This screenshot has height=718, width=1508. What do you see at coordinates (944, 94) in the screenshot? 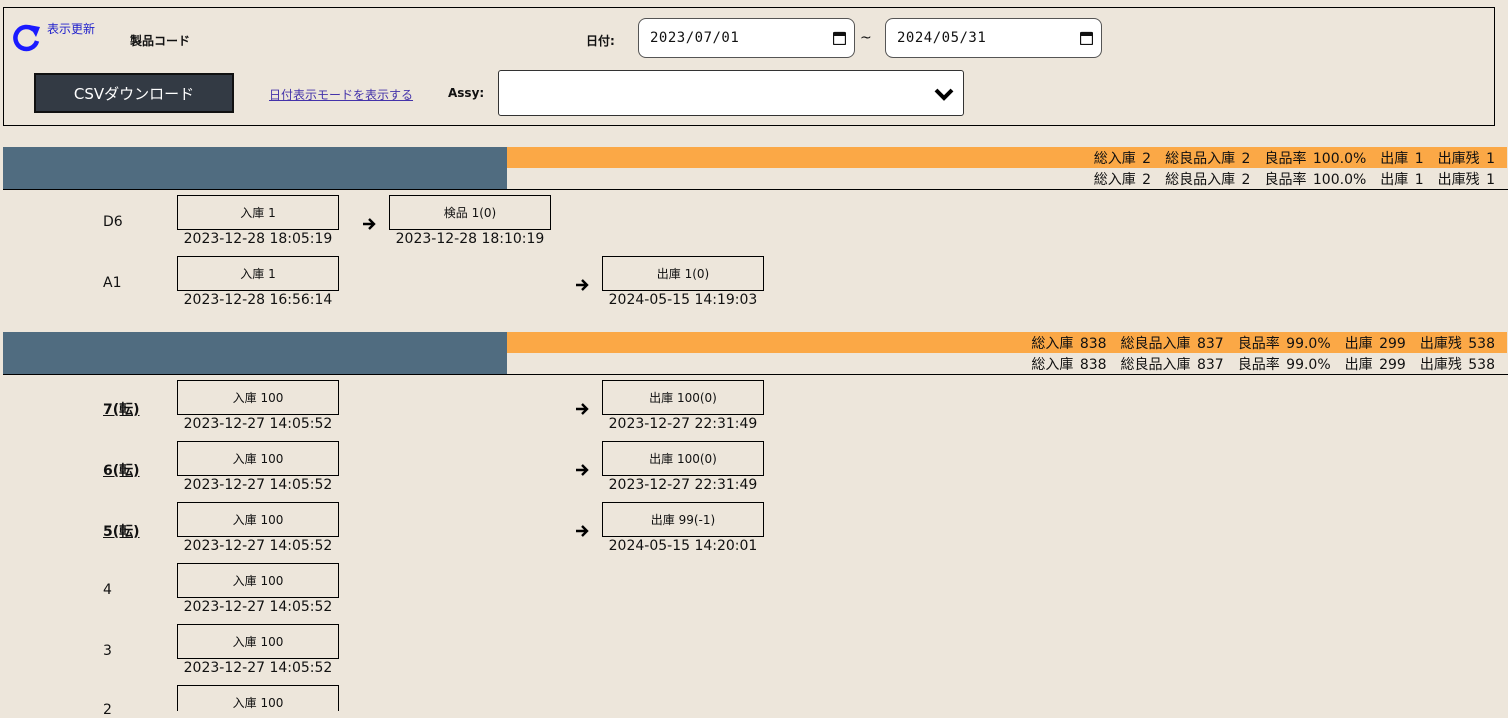
I see `chevron-down-icon` at bounding box center [944, 94].